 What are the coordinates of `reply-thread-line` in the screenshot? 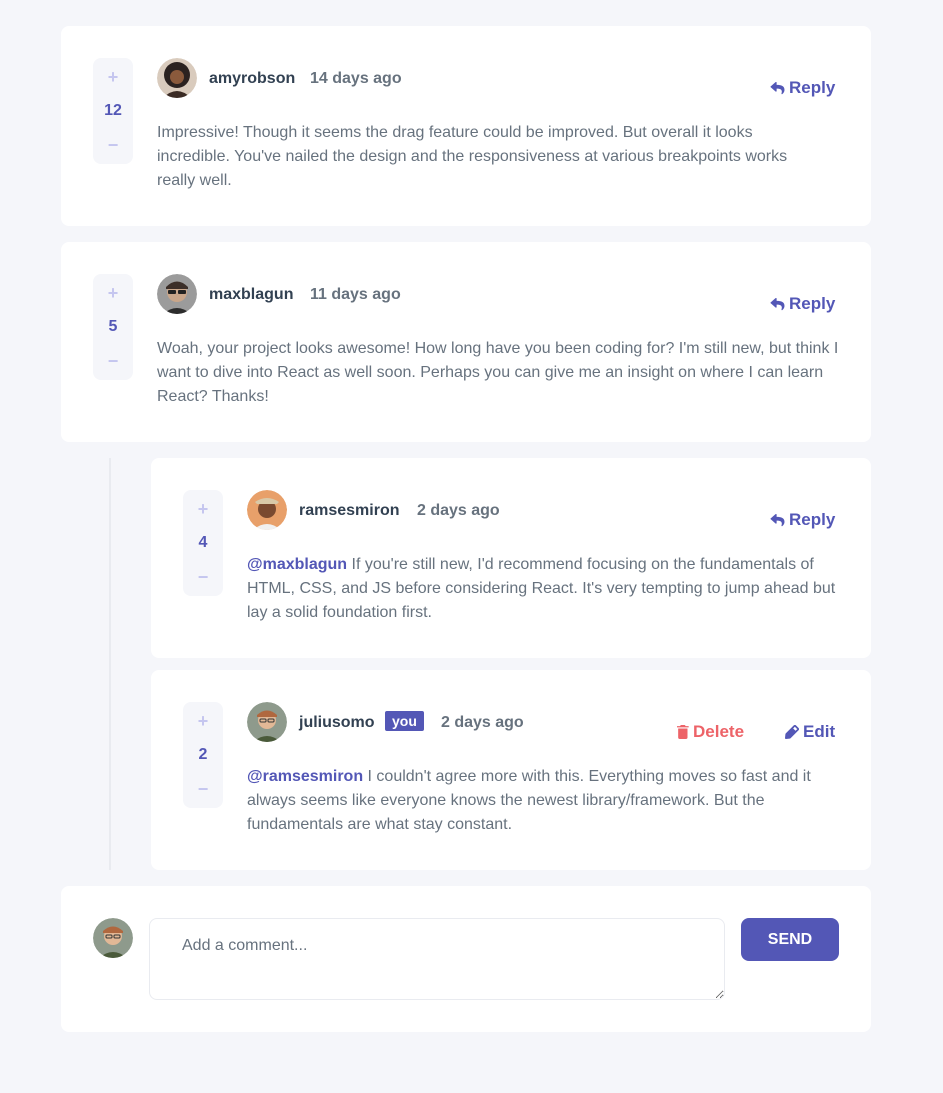 It's located at (110, 664).